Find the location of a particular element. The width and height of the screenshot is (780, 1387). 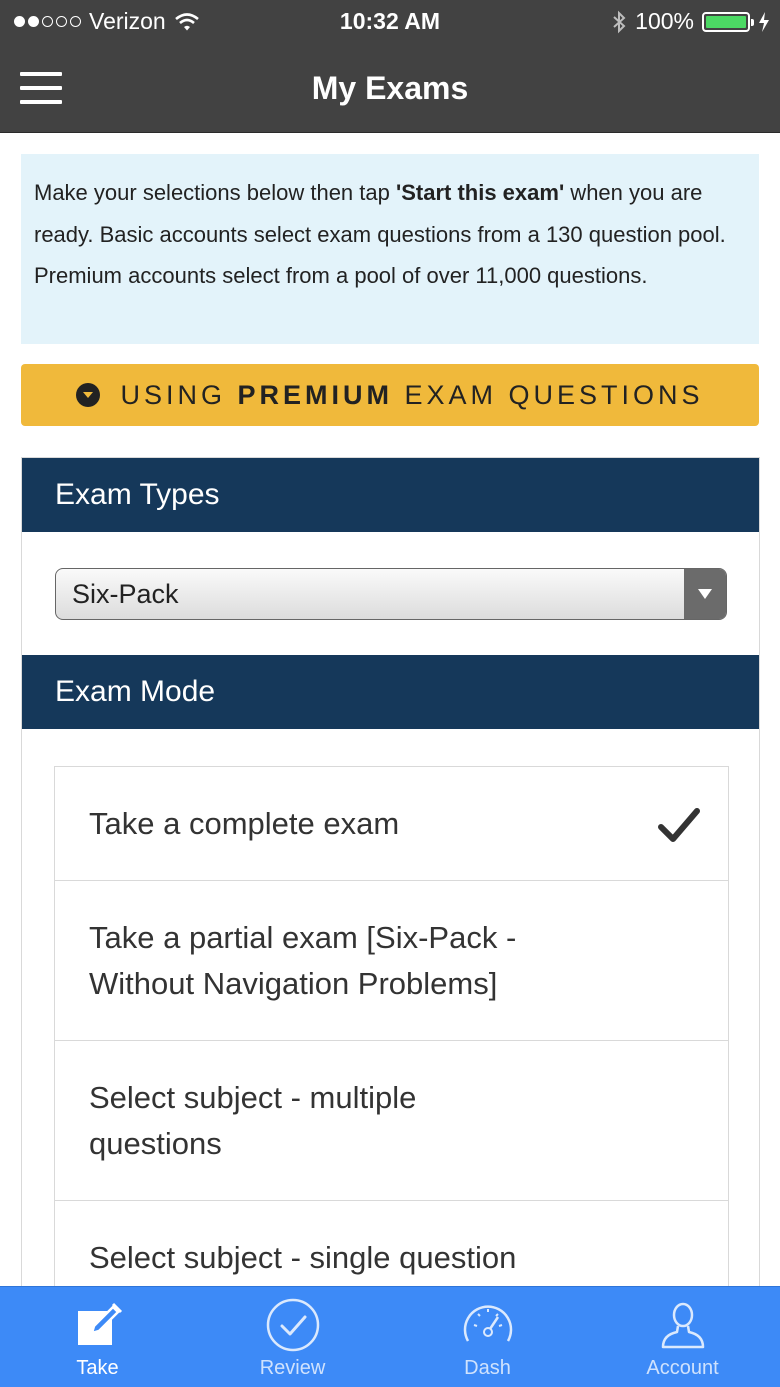

user-icon is located at coordinates (682, 1325).